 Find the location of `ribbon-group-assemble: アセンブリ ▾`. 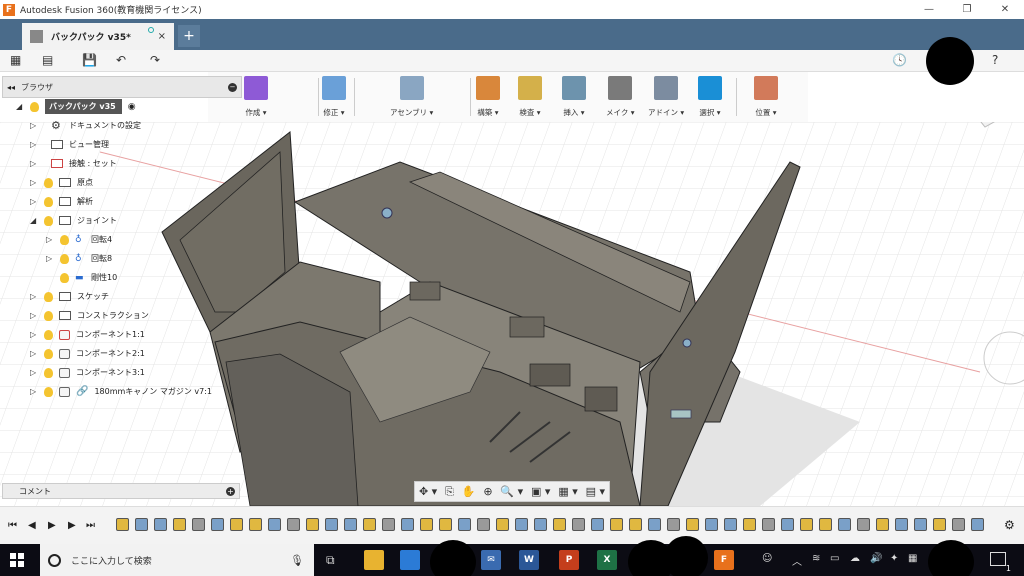

ribbon-group-assemble: アセンブリ ▾ is located at coordinates (411, 97).